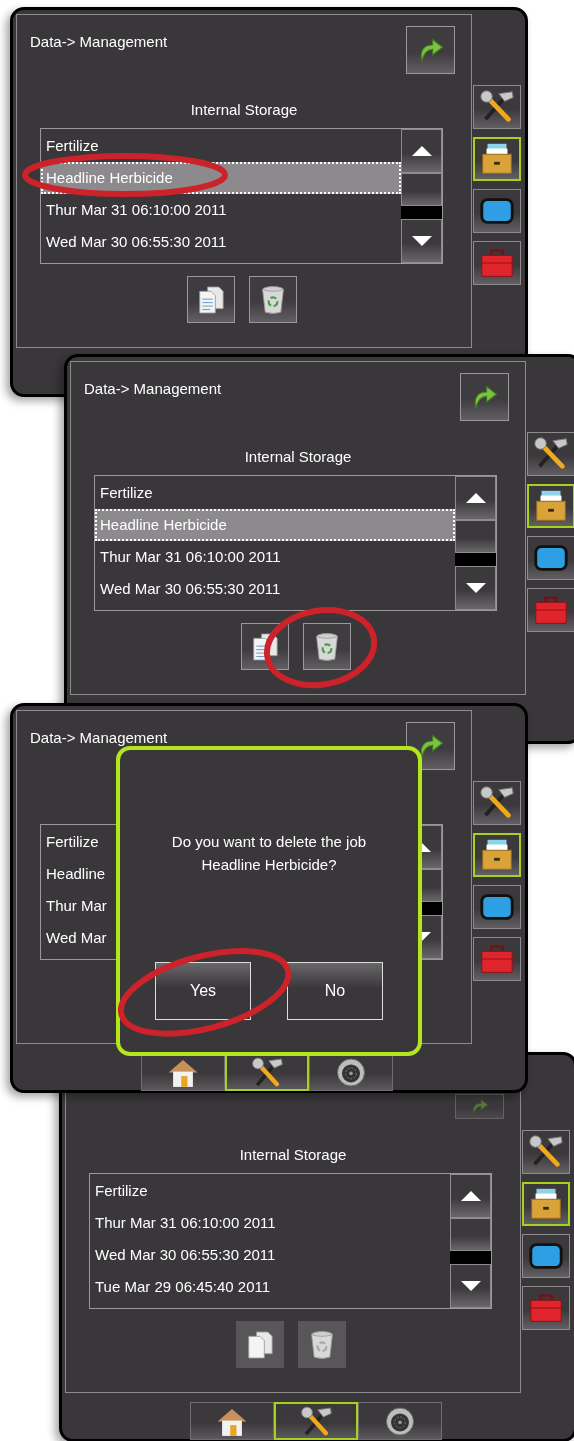 This screenshot has width=574, height=1441. What do you see at coordinates (335, 991) in the screenshot?
I see `no-button: No` at bounding box center [335, 991].